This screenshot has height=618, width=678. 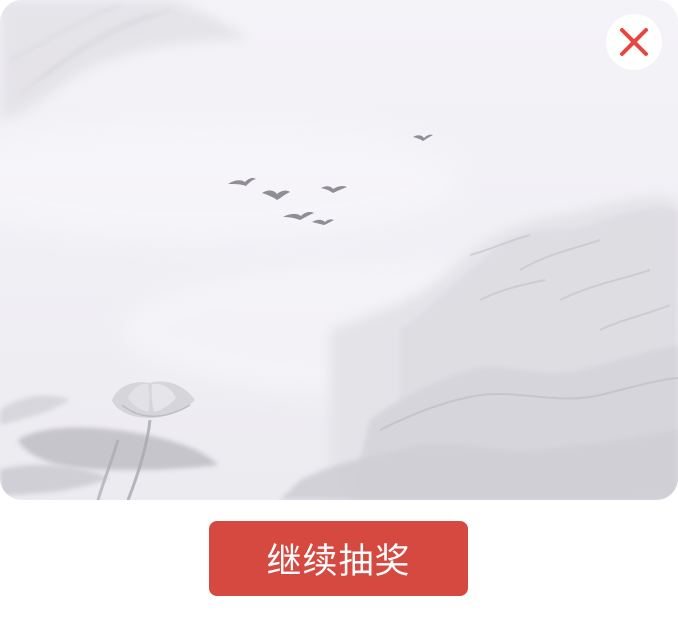 I want to click on close-icon, so click(x=634, y=42).